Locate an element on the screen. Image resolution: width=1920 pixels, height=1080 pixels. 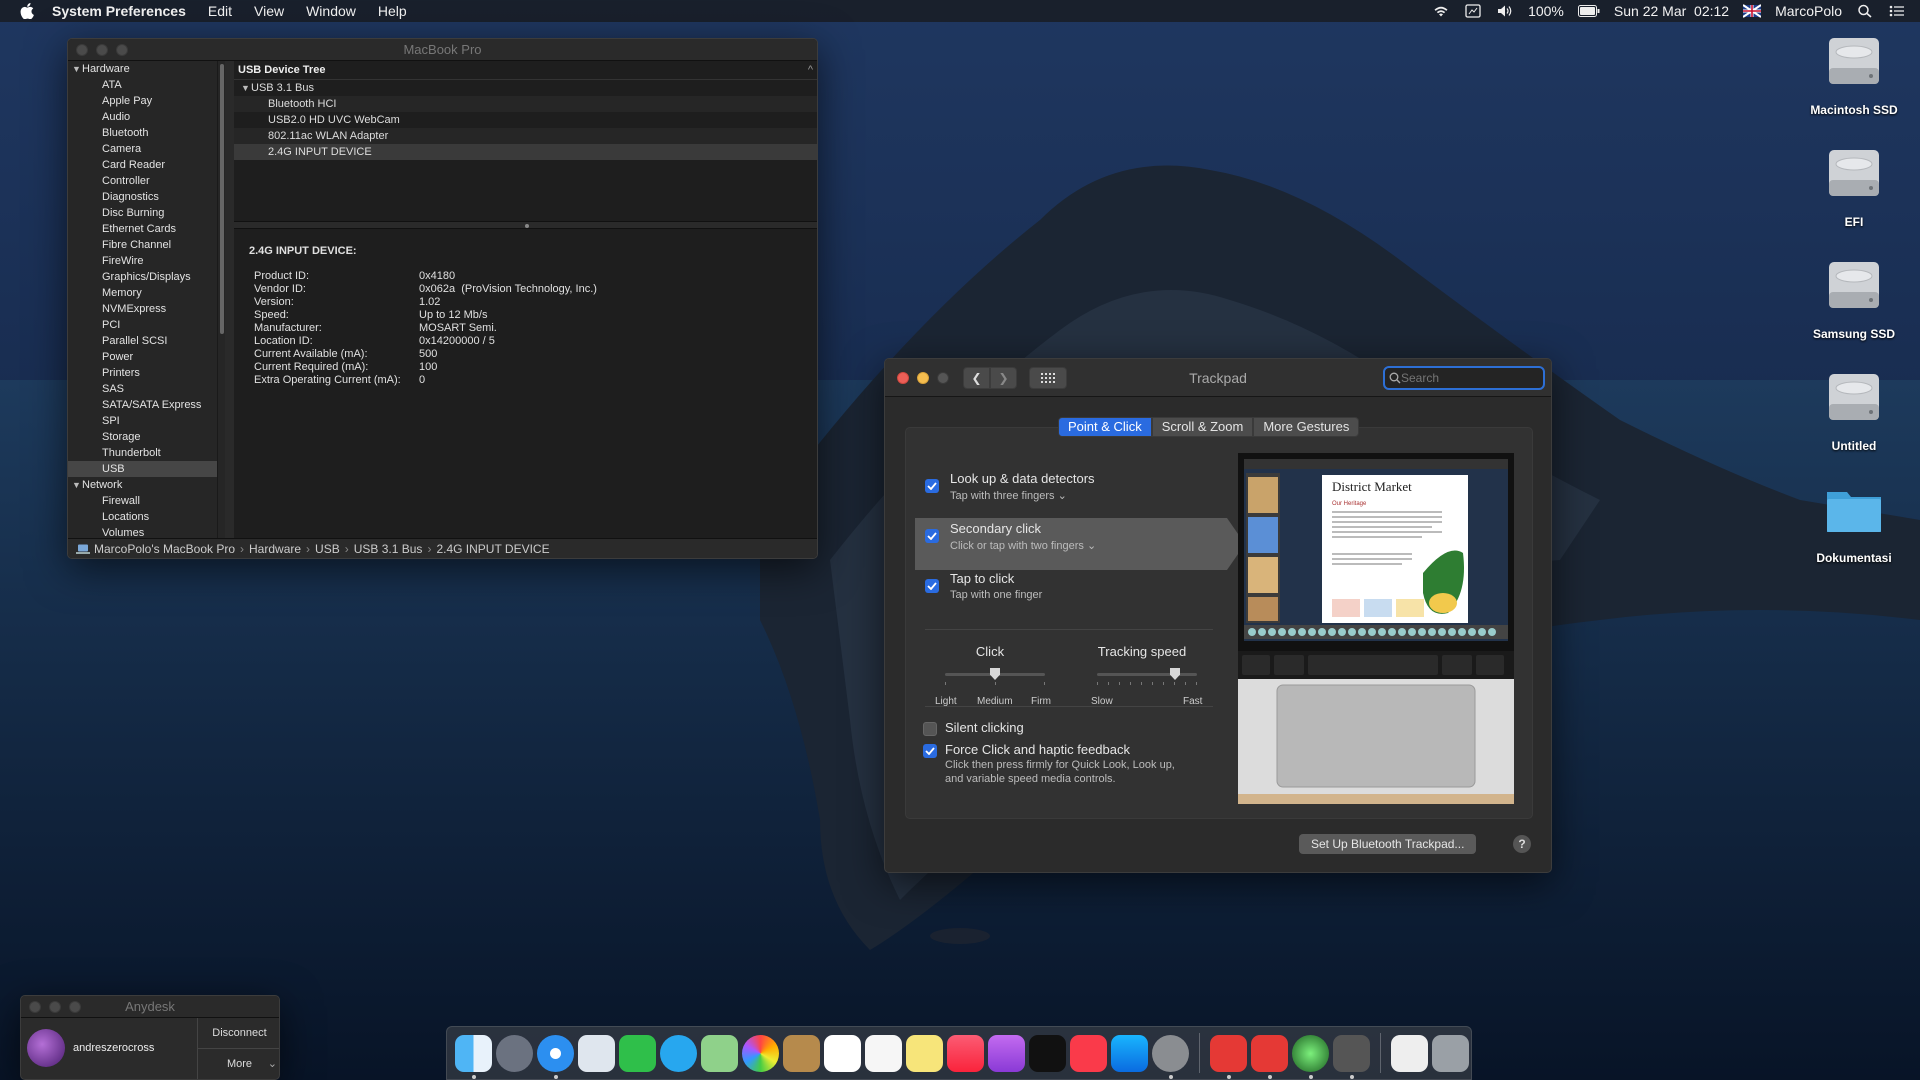
sysinfo-titlebar: MacBook Pro is located at coordinates (442, 50).